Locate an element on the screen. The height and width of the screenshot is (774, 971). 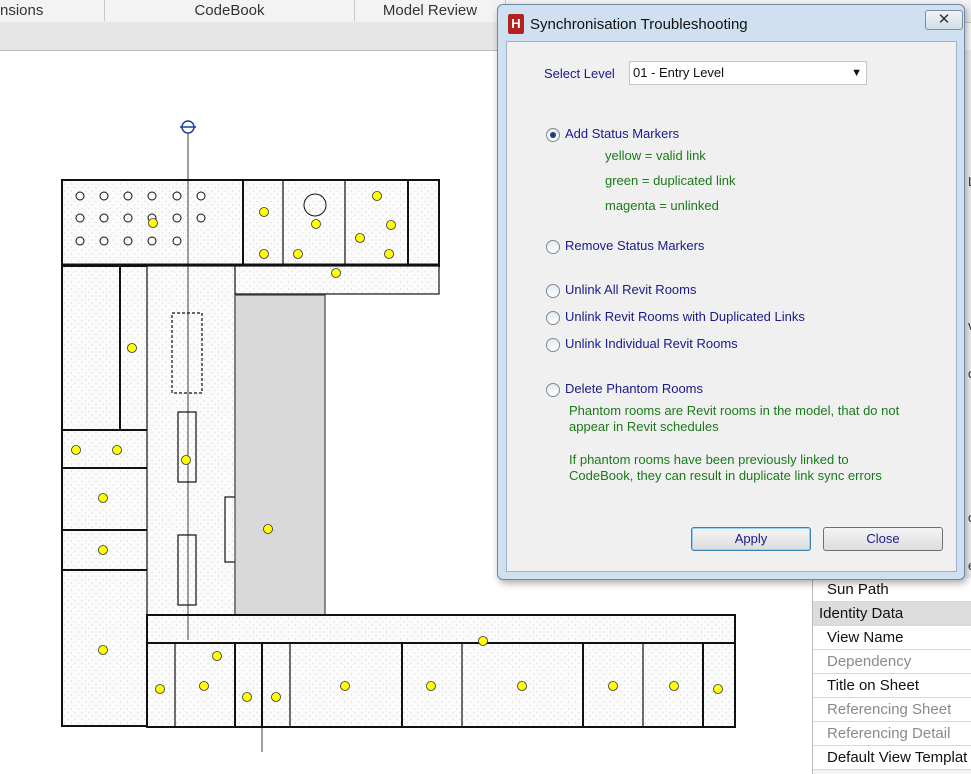
prop-label: Referencing Sheet is located at coordinates (889, 709).